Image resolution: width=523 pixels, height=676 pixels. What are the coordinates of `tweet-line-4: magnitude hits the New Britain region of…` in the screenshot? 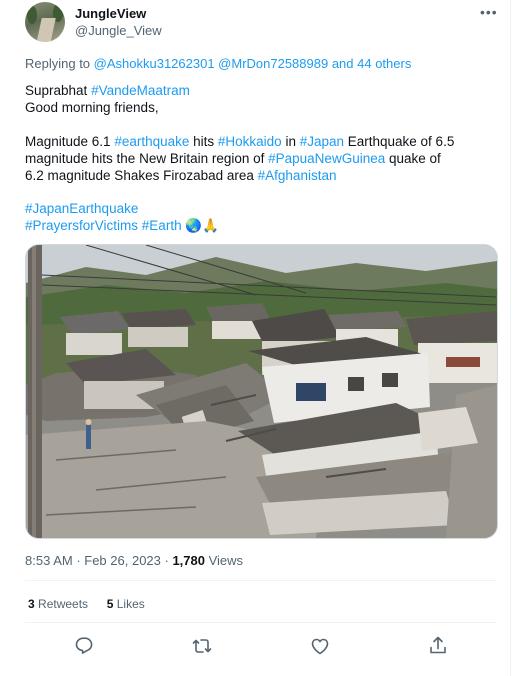 It's located at (233, 158).